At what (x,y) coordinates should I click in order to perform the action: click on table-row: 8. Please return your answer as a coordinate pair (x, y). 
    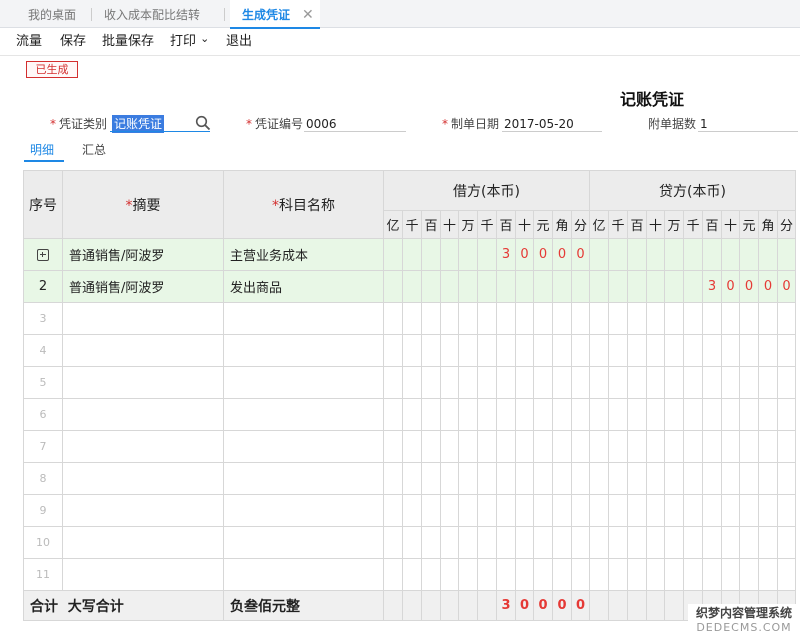
    Looking at the image, I should click on (409, 478).